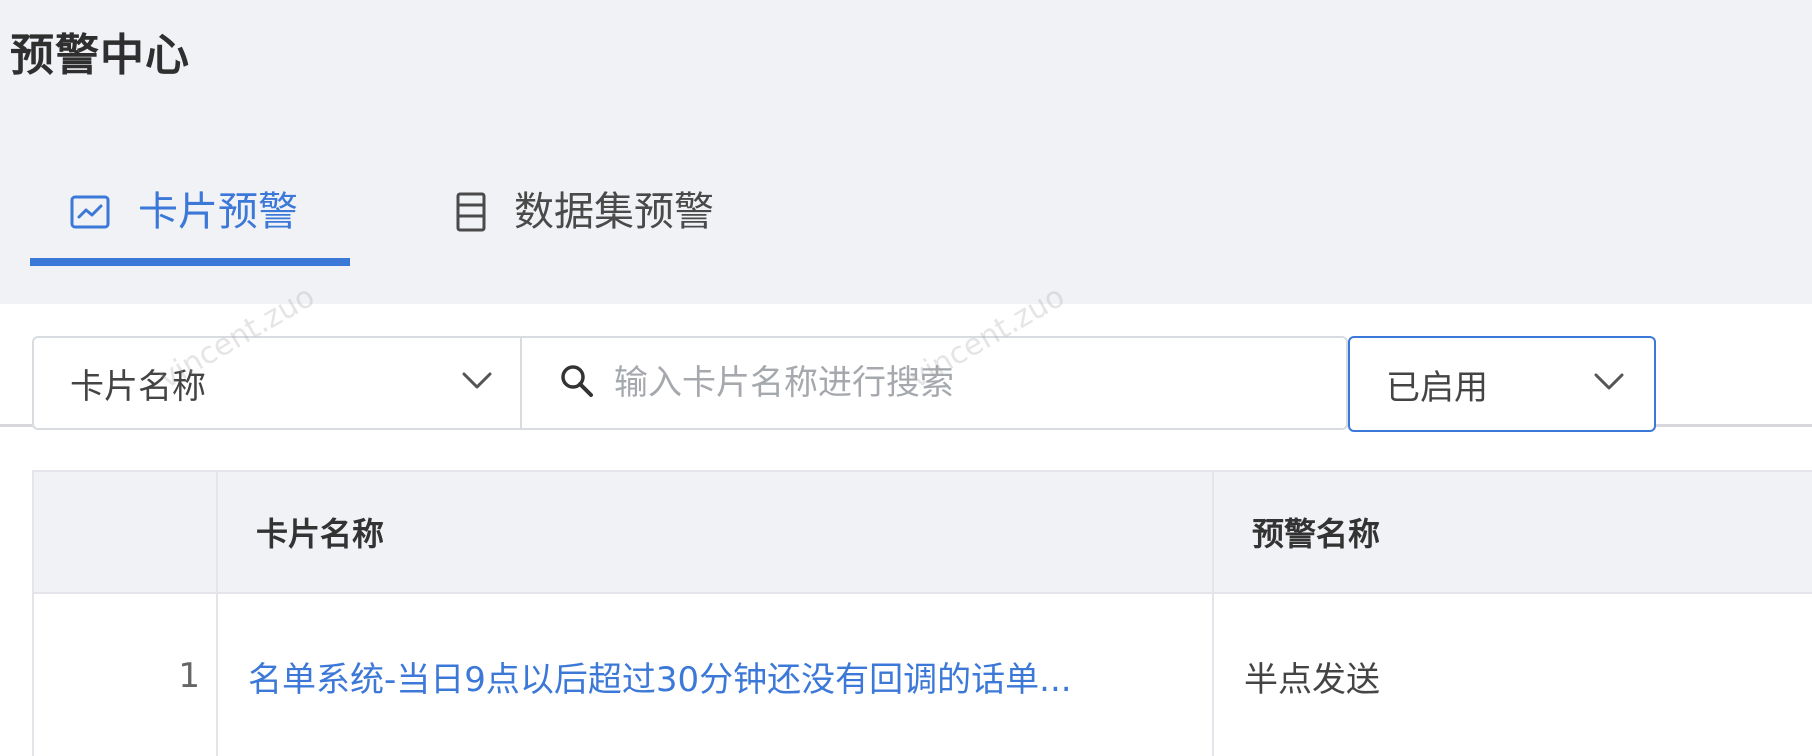  What do you see at coordinates (614, 212) in the screenshot?
I see `tab-dataset-alert-label: 数据集预警` at bounding box center [614, 212].